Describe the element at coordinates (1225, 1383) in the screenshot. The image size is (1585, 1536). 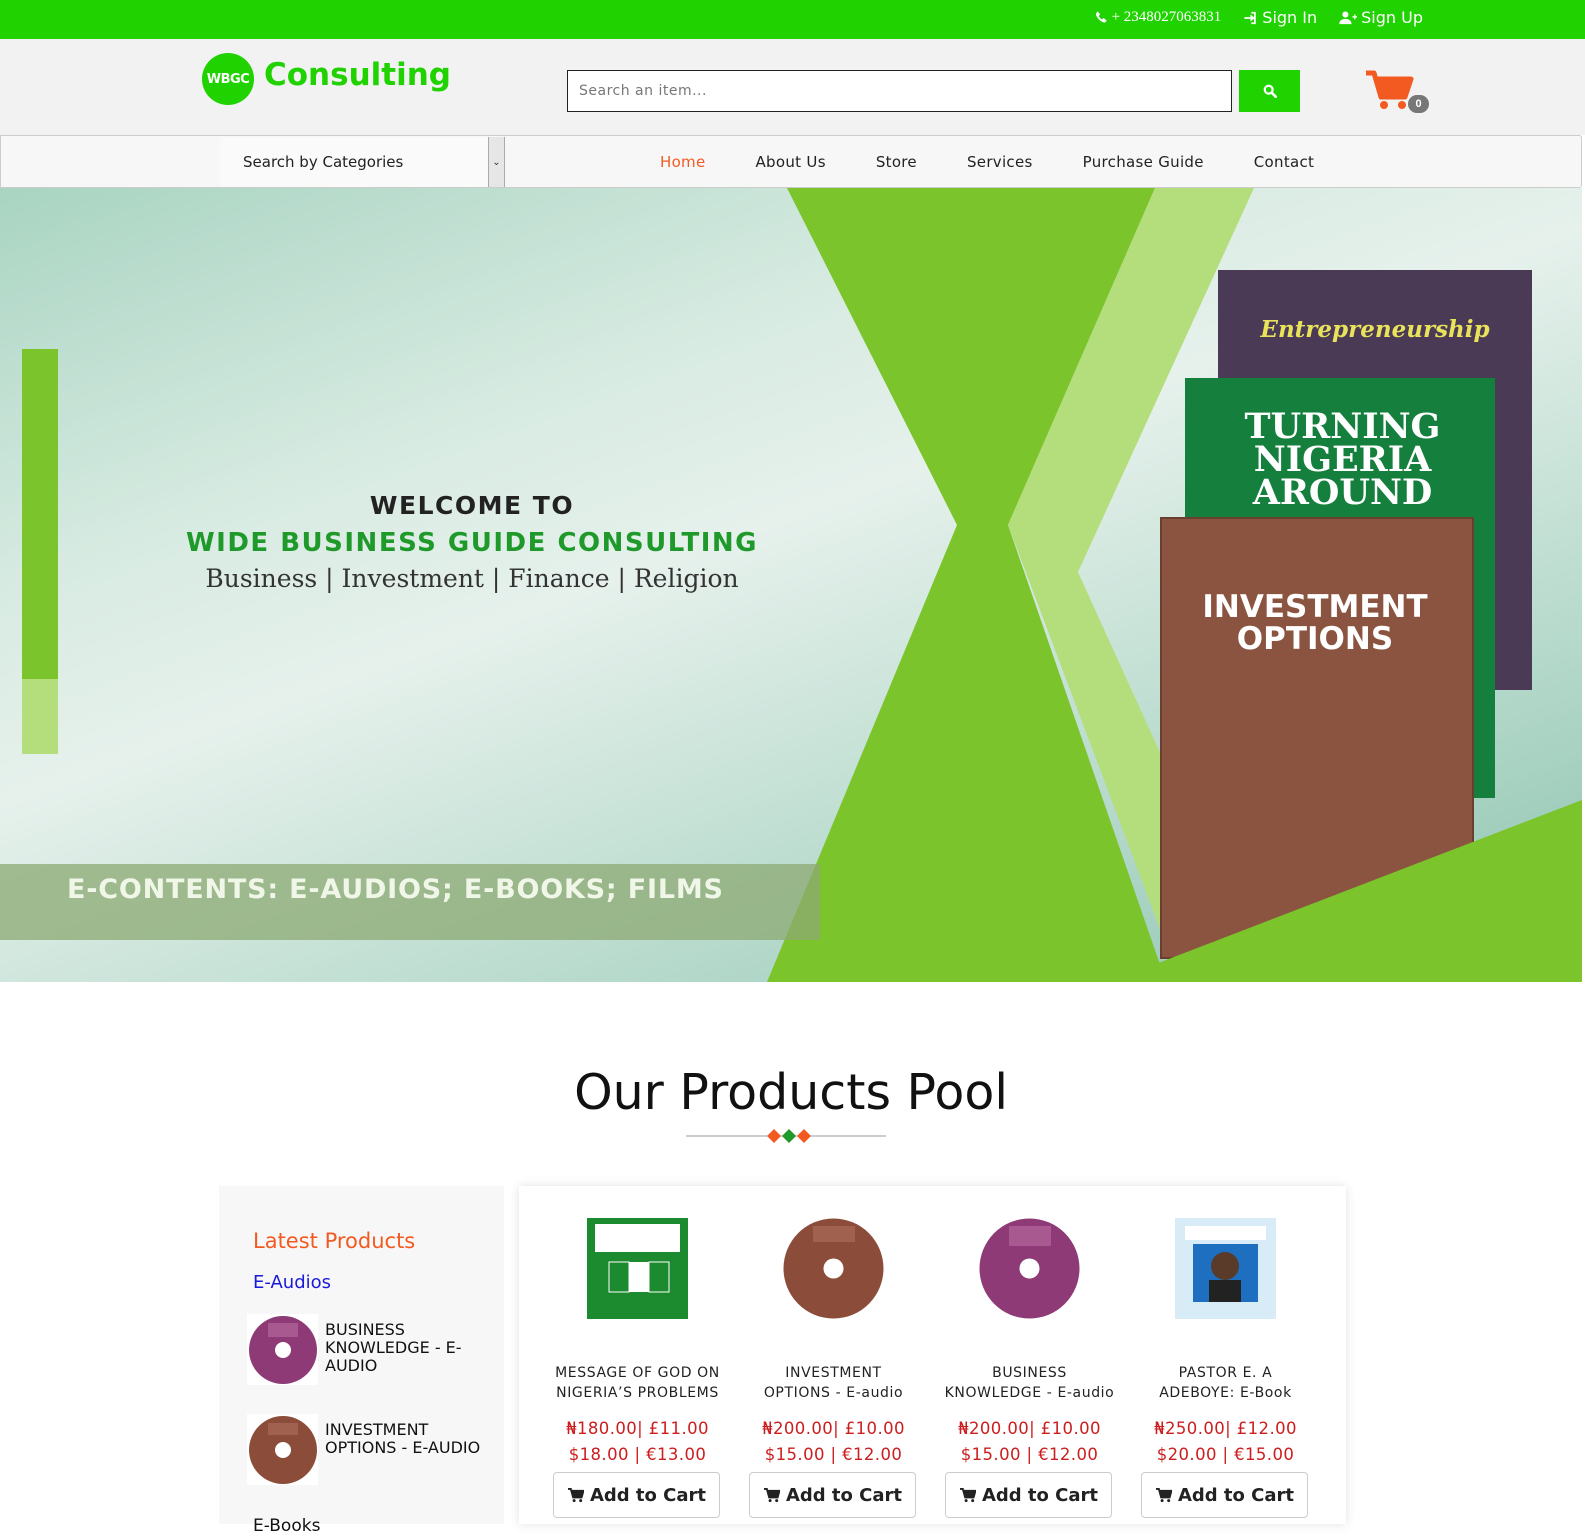
I see `product-name: PASTOR E. A ADEBOYE: E-Book` at that location.